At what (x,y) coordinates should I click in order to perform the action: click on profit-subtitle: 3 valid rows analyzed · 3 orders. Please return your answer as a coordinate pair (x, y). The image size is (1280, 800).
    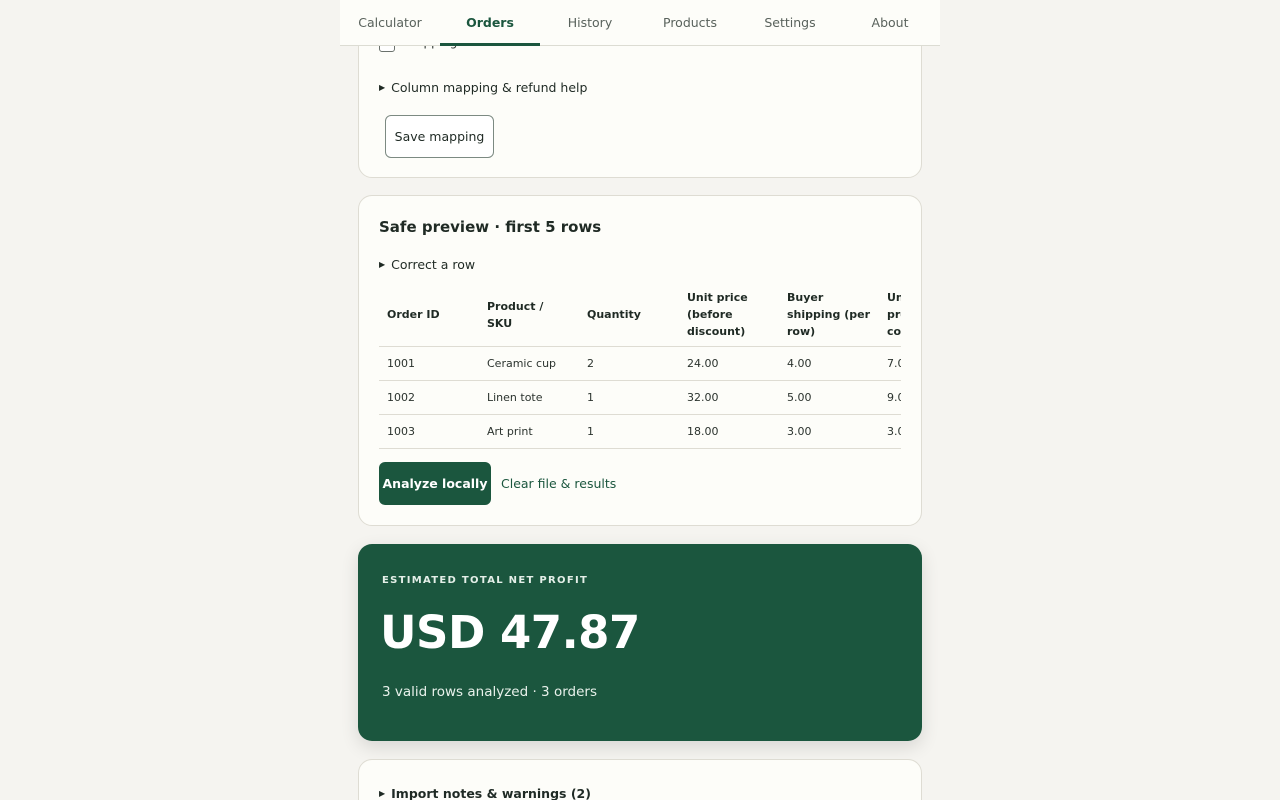
    Looking at the image, I should click on (489, 692).